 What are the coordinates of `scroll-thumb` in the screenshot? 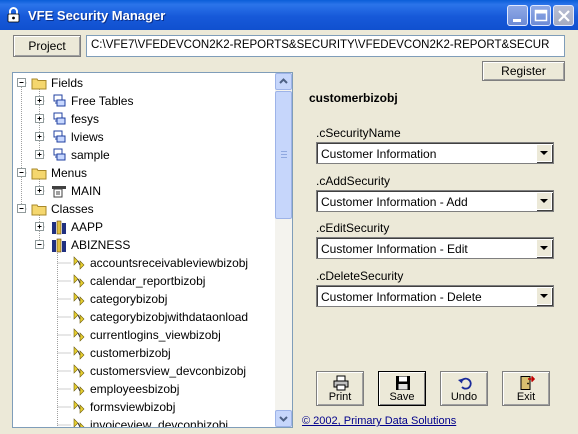 It's located at (283, 155).